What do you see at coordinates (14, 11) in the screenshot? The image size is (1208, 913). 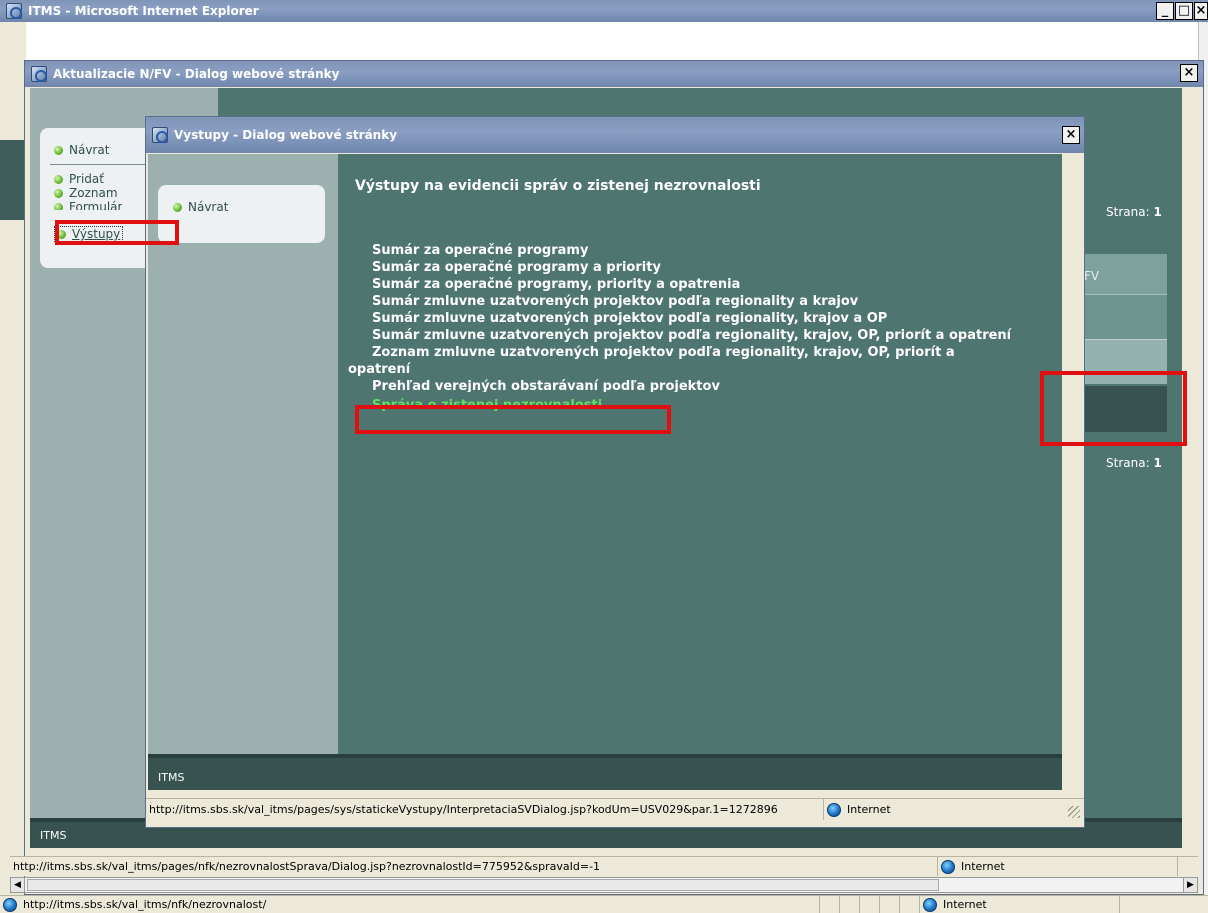 I see `ie-logo-icon` at bounding box center [14, 11].